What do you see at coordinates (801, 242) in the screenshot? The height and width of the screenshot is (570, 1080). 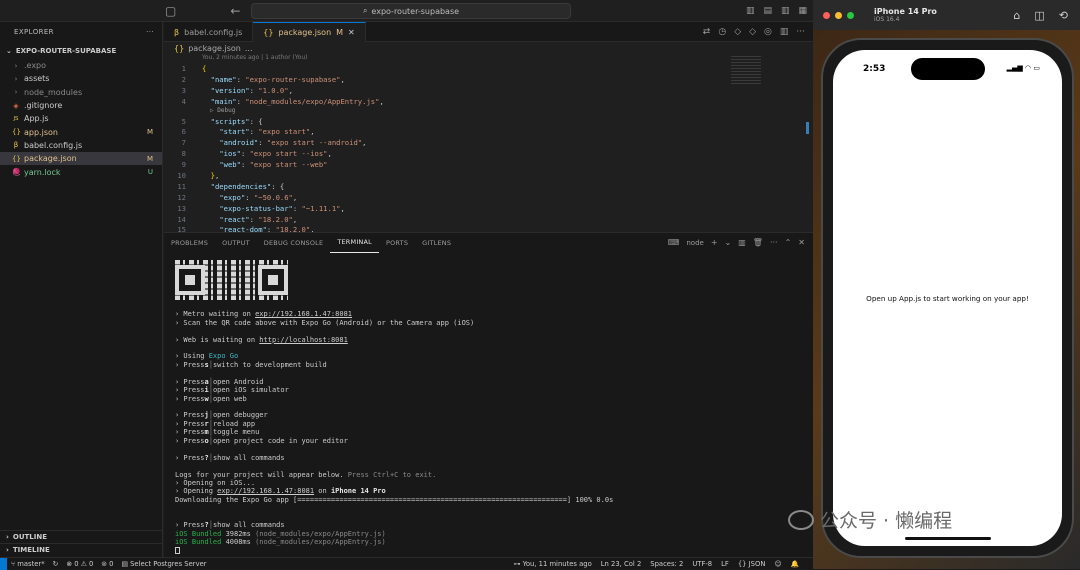 I see `close-panel-icon: ✕` at bounding box center [801, 242].